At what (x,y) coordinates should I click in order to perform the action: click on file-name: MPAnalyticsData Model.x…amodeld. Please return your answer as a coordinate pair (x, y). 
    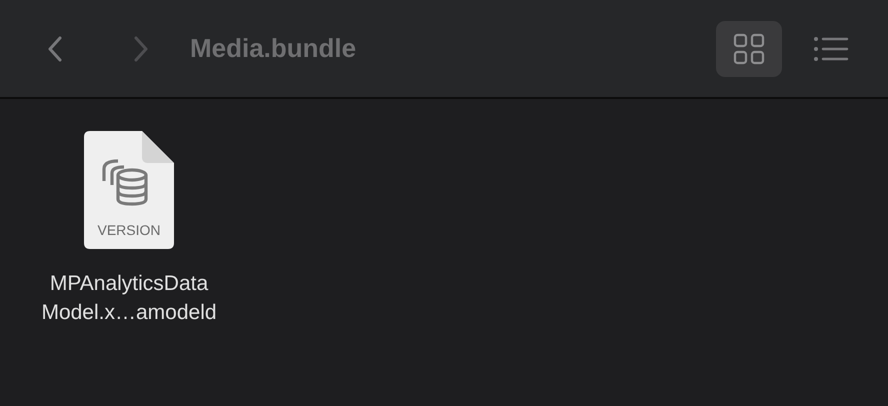
    Looking at the image, I should click on (129, 298).